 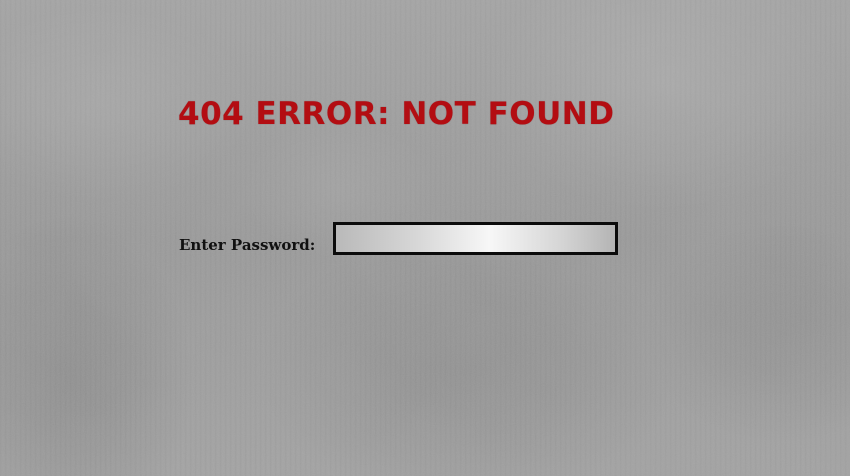 I want to click on password-input, so click(x=475, y=238).